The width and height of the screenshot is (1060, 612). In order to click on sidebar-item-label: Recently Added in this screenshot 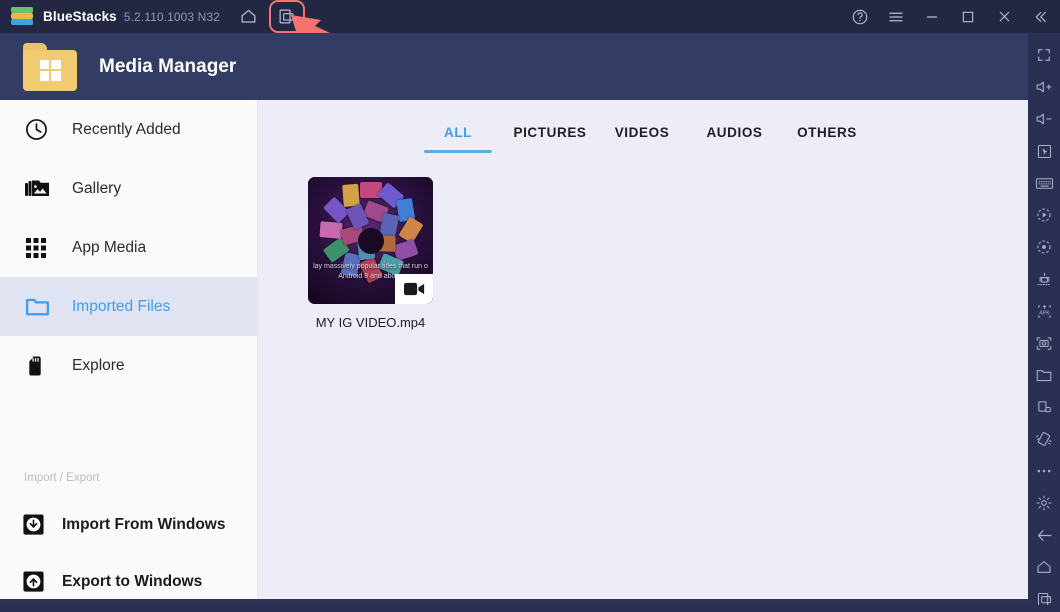, I will do `click(126, 129)`.